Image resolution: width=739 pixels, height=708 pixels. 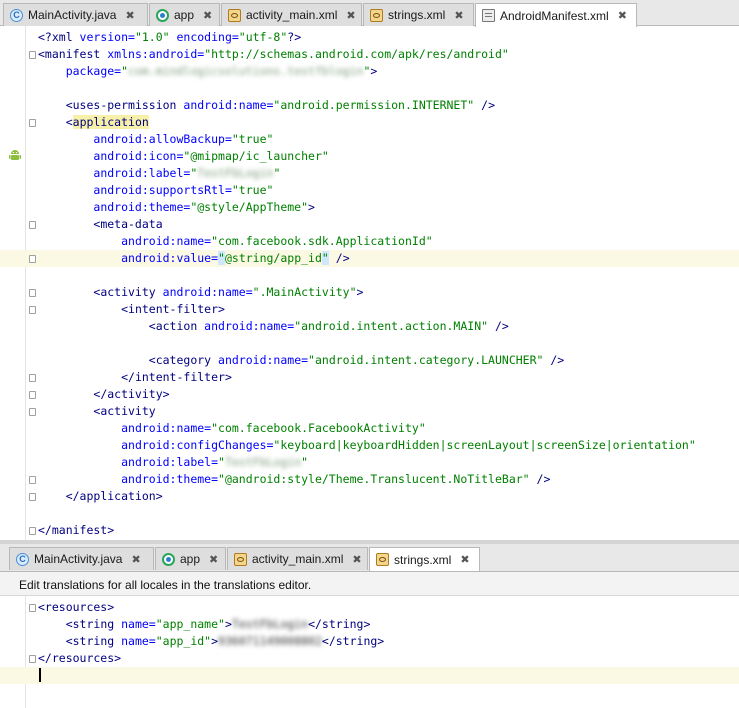 I want to click on code-line: <intent-filter>, so click(x=173, y=309).